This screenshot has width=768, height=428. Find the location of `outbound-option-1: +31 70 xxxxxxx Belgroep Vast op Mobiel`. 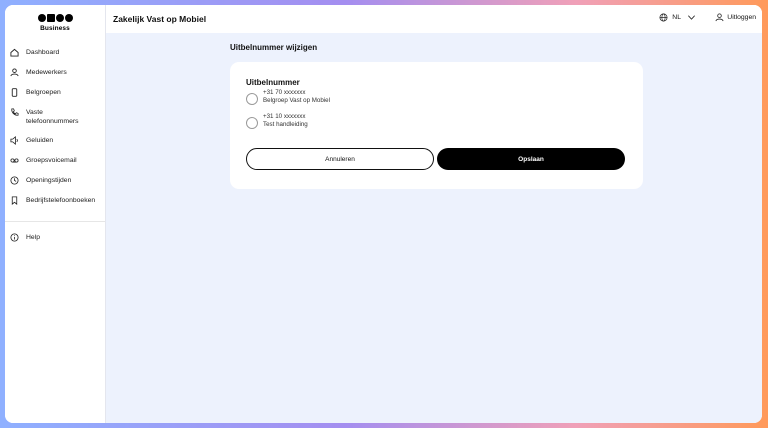

outbound-option-1: +31 70 xxxxxxx Belgroep Vast op Mobiel is located at coordinates (288, 97).